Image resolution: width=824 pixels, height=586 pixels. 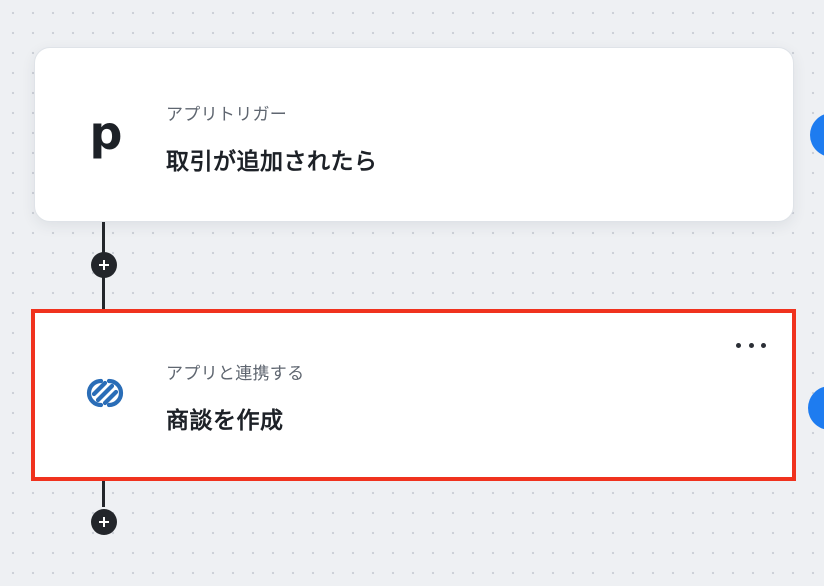 I want to click on zoho-crm-logo-icon, so click(x=105, y=393).